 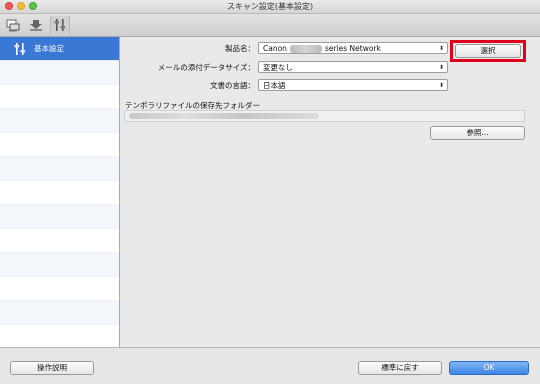 I want to click on window-title: スキャン設定(基本設定), so click(x=270, y=6).